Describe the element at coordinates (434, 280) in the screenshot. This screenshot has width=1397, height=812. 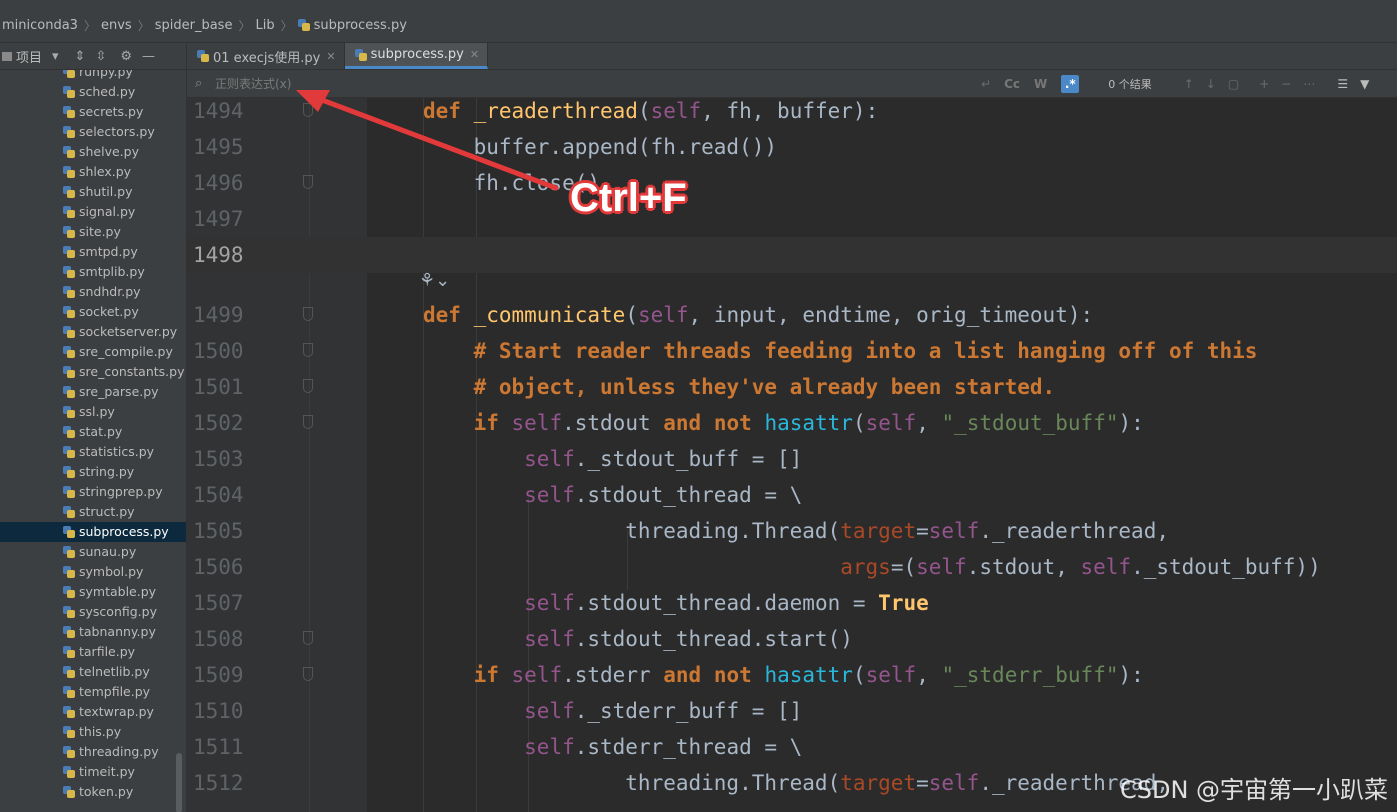
I see `inlay-hint-icon: ⚘⌄` at that location.